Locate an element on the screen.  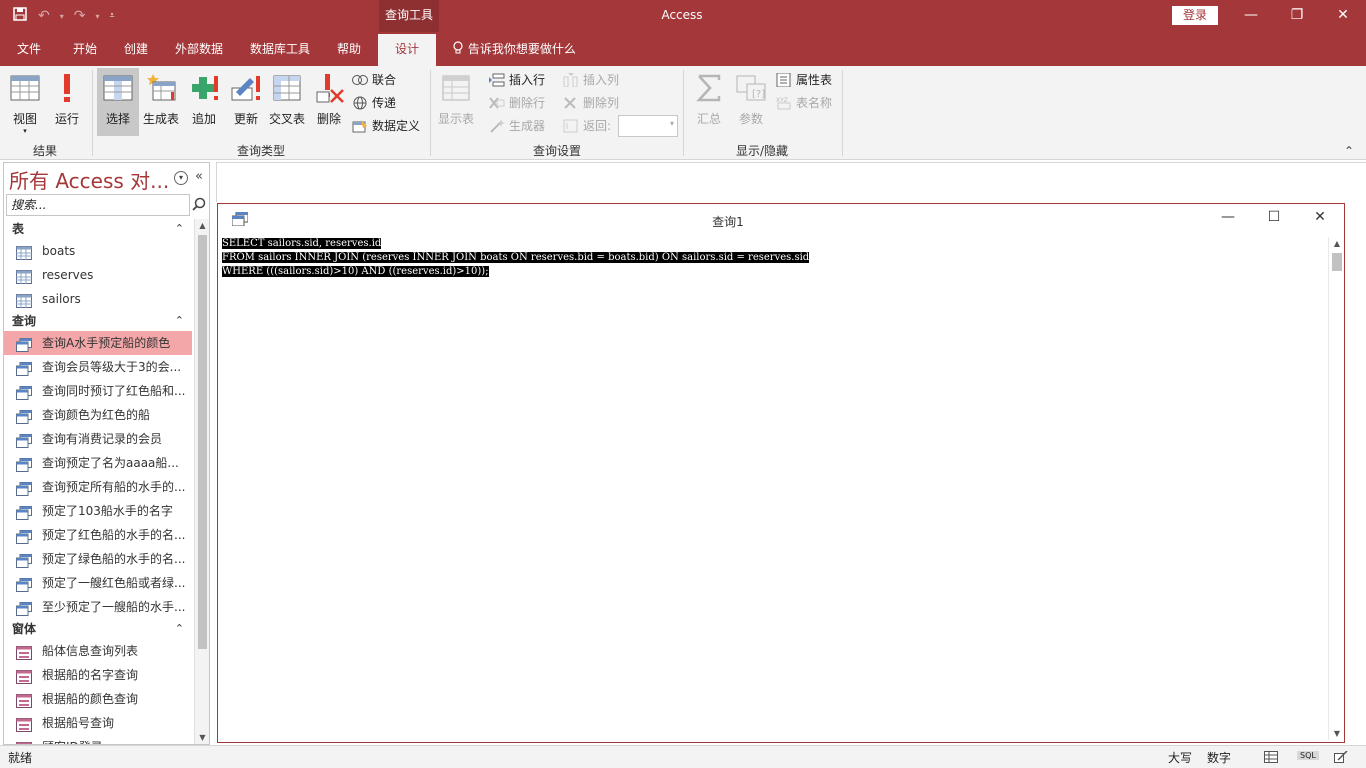
shutter-bar-close-icon: « is located at coordinates (199, 176).